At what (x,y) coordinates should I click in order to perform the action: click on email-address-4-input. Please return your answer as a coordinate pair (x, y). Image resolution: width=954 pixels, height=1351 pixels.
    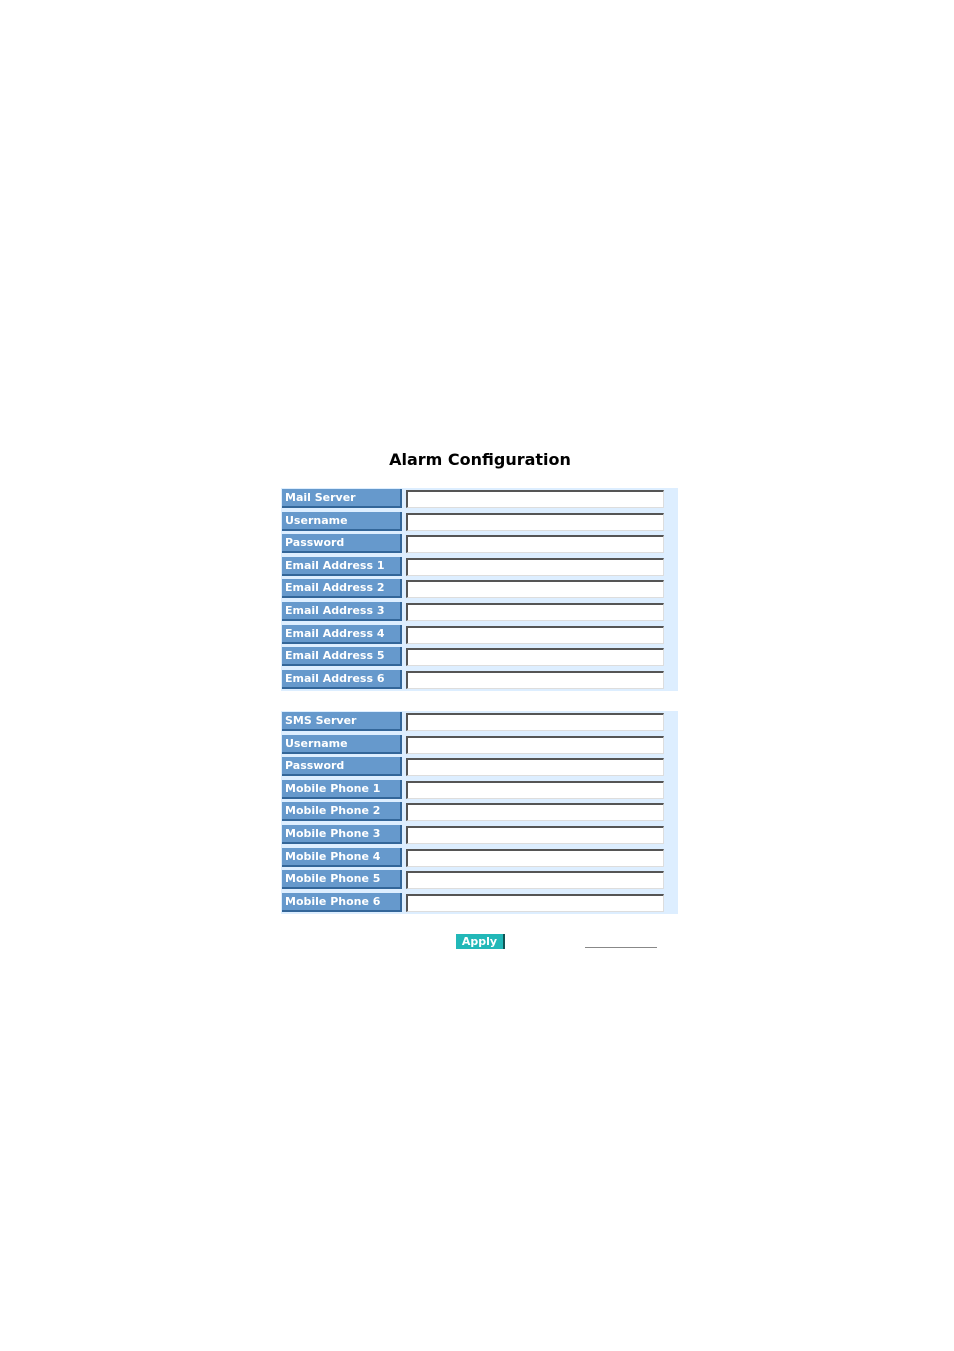
    Looking at the image, I should click on (535, 634).